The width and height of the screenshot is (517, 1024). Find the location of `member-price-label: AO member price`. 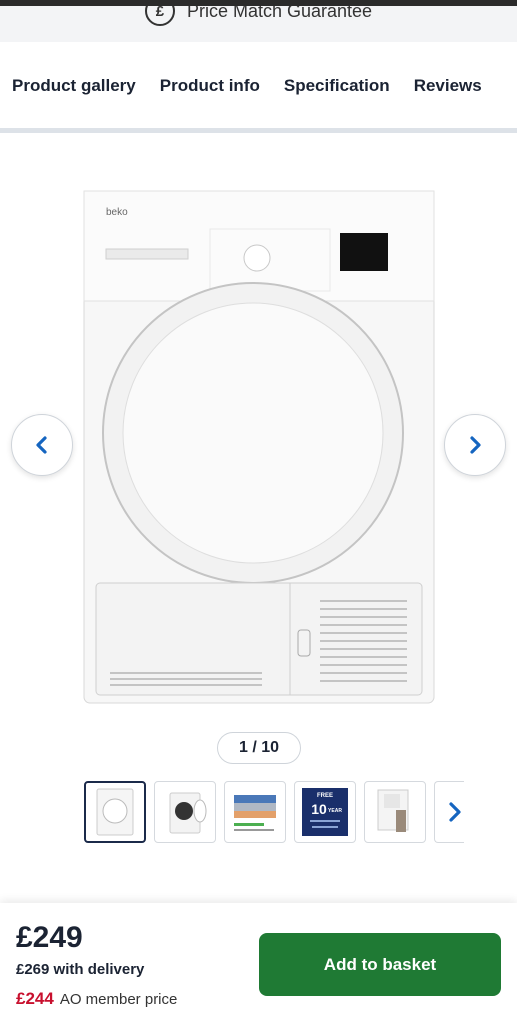

member-price-label: AO member price is located at coordinates (118, 999).